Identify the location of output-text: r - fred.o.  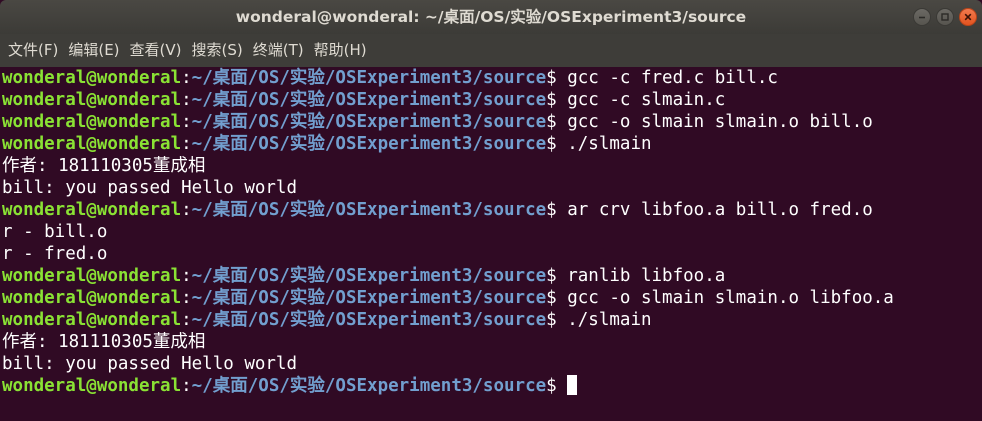
(55, 254).